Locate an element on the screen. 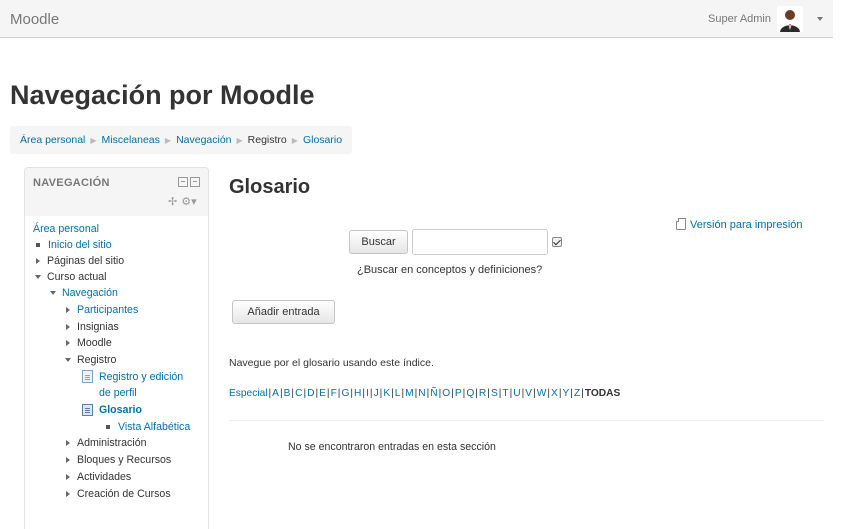 This screenshot has width=841, height=529. nav-item-label: Registro y edición is located at coordinates (141, 377).